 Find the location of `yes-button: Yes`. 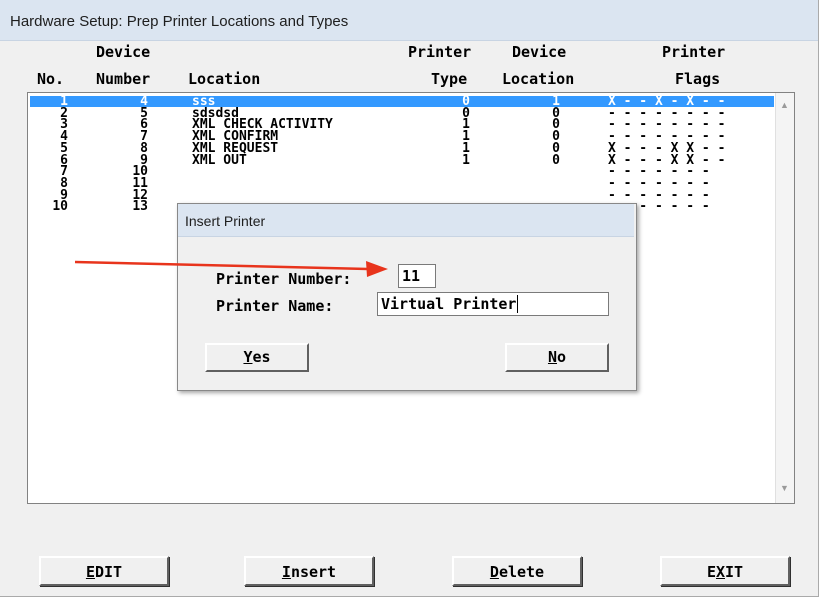

yes-button: Yes is located at coordinates (257, 357).